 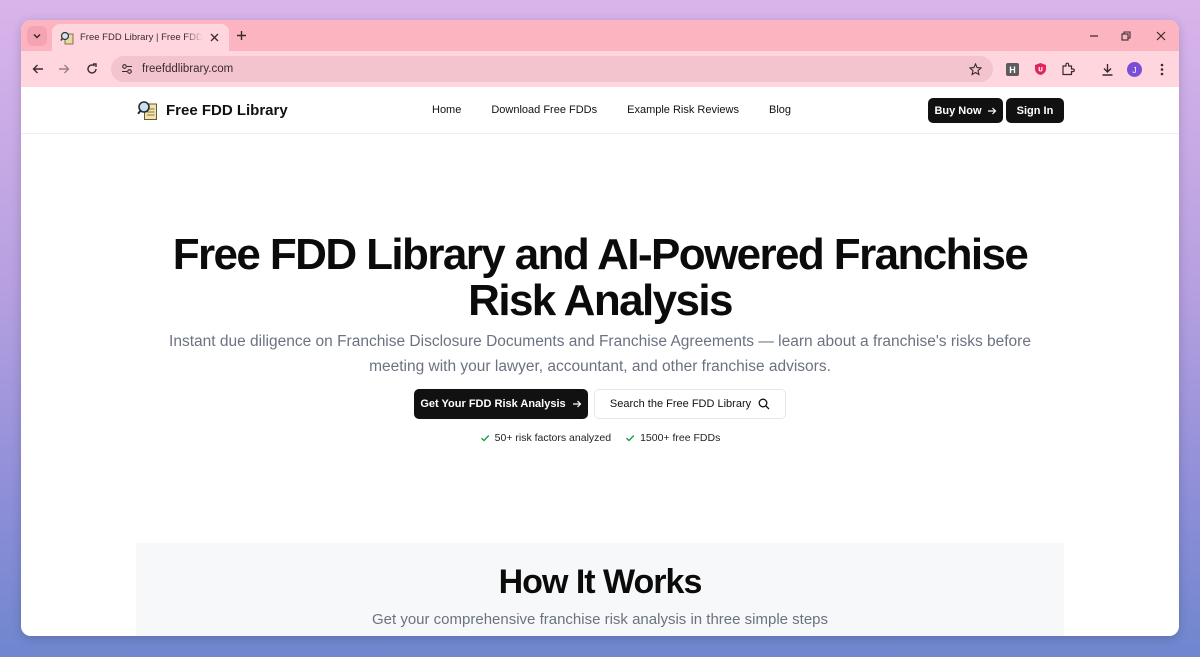 I want to click on puzzle-icon, so click(x=1068, y=69).